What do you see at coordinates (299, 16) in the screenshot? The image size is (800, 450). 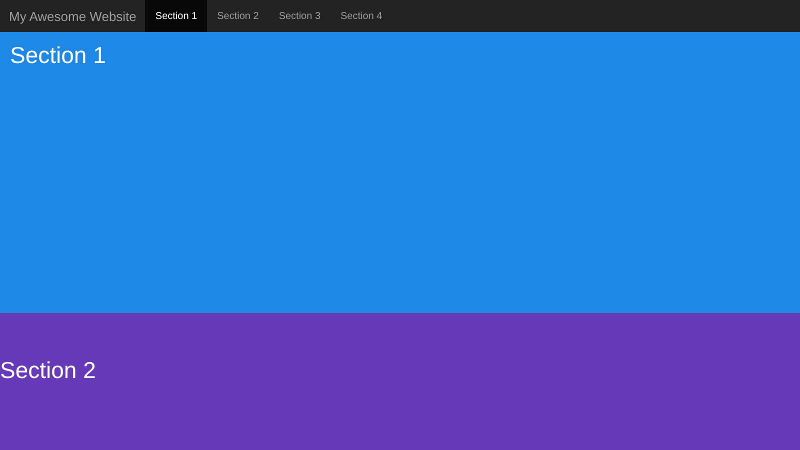 I see `nav-link: Section 3` at bounding box center [299, 16].